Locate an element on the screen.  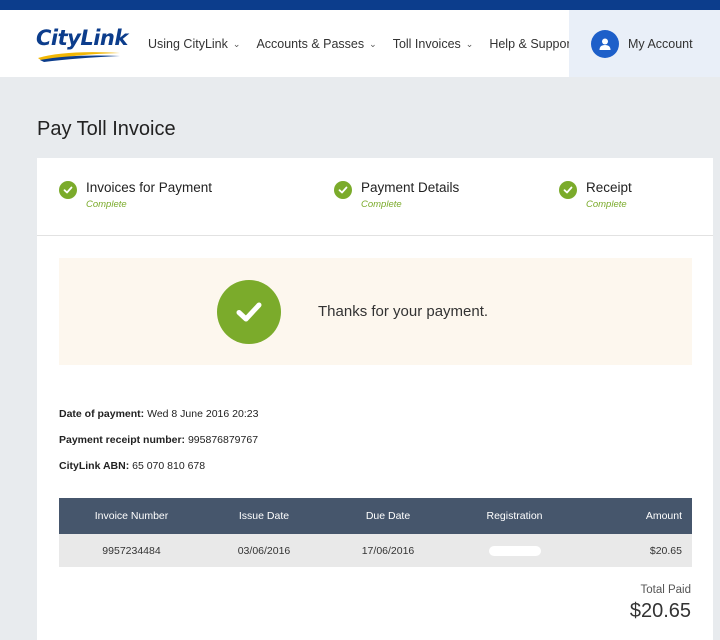
step-title: Invoices for Payment is located at coordinates (149, 187).